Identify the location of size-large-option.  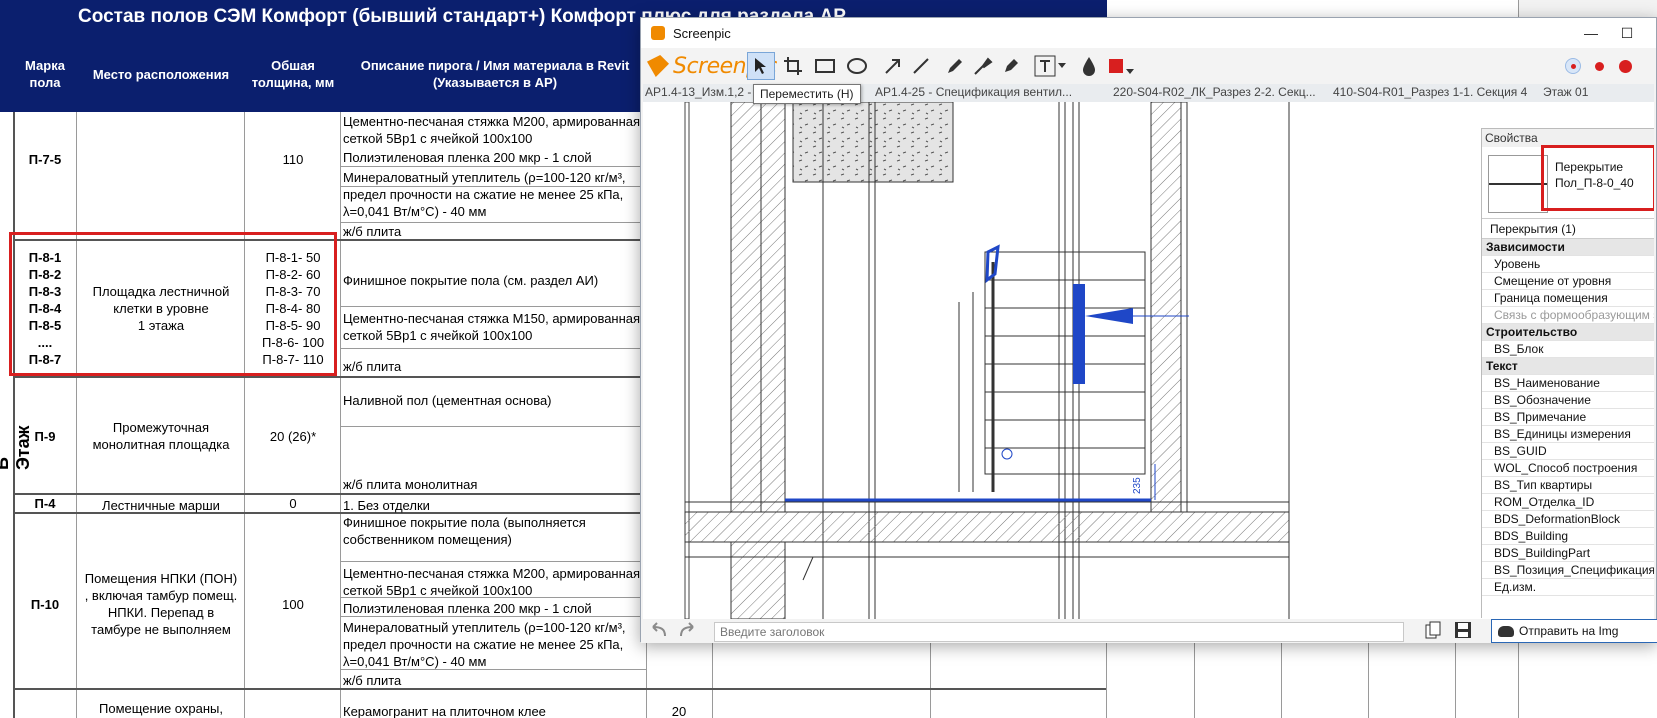
(1625, 66).